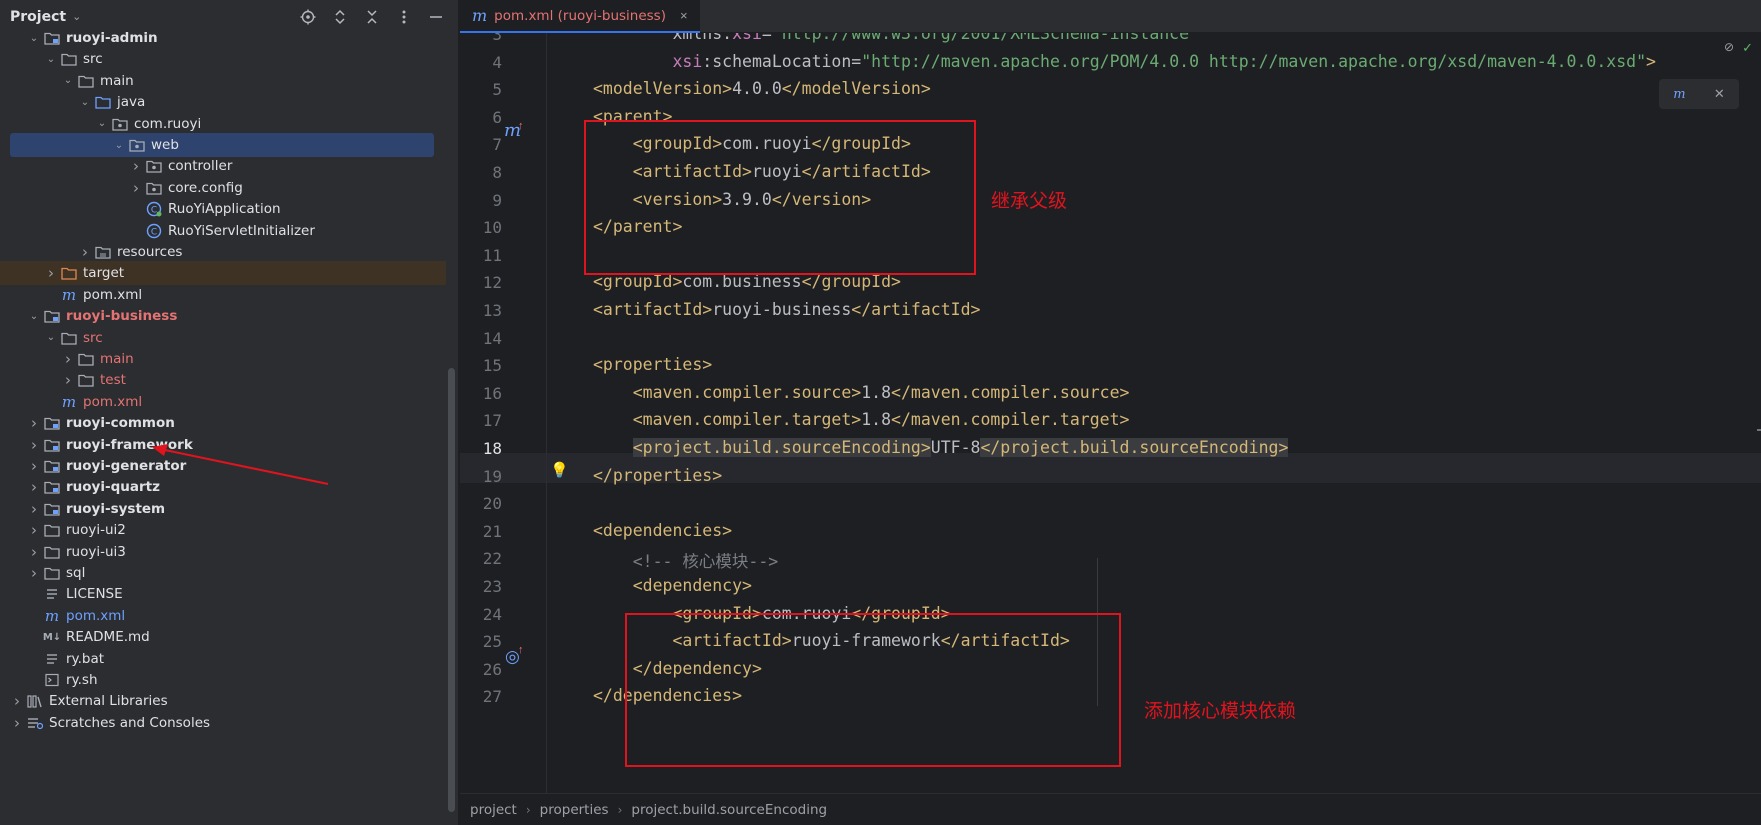 The width and height of the screenshot is (1761, 825). I want to click on tree-item: › controller, so click(223, 166).